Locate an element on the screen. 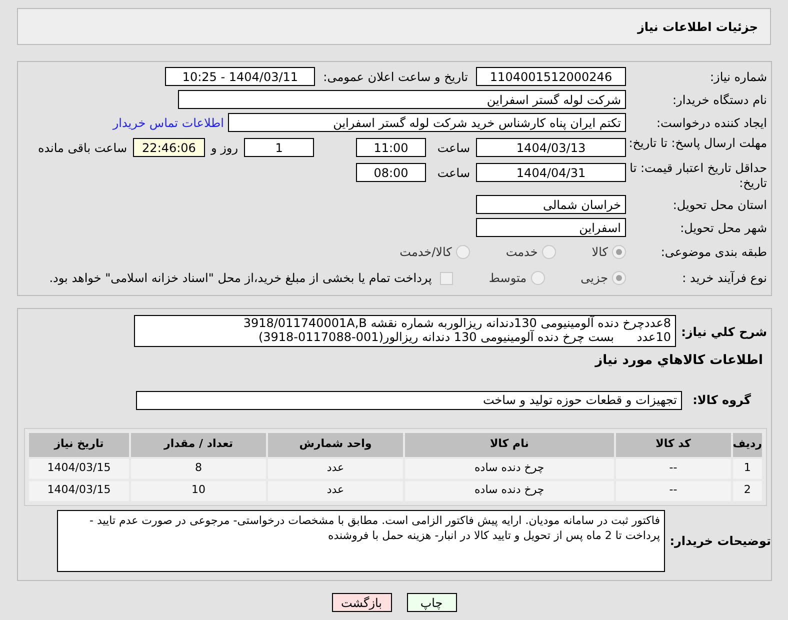  text-field: اسفراین is located at coordinates (551, 227).